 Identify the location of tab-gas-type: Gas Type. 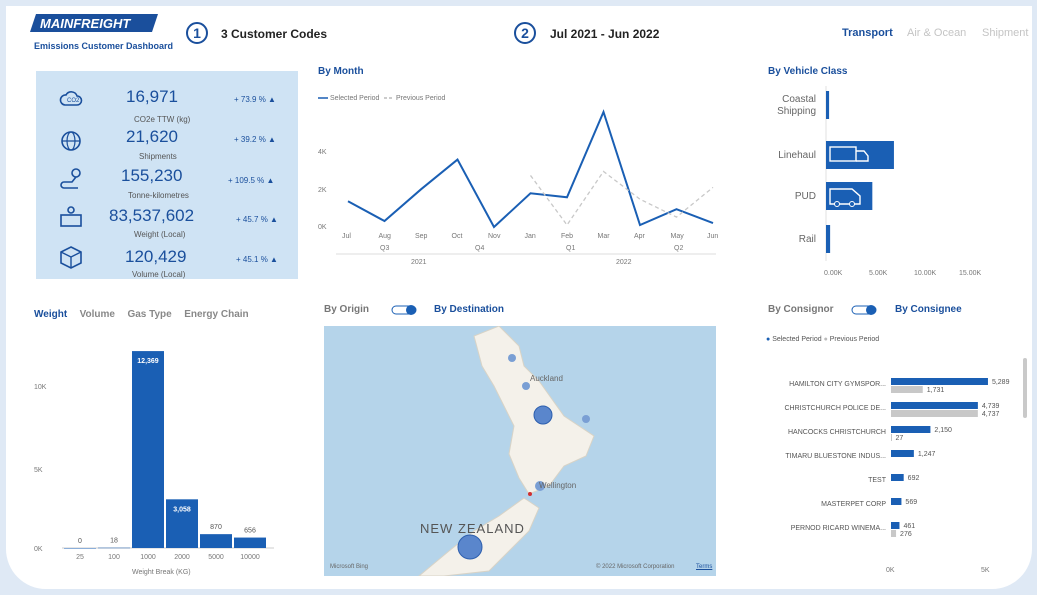
(149, 314).